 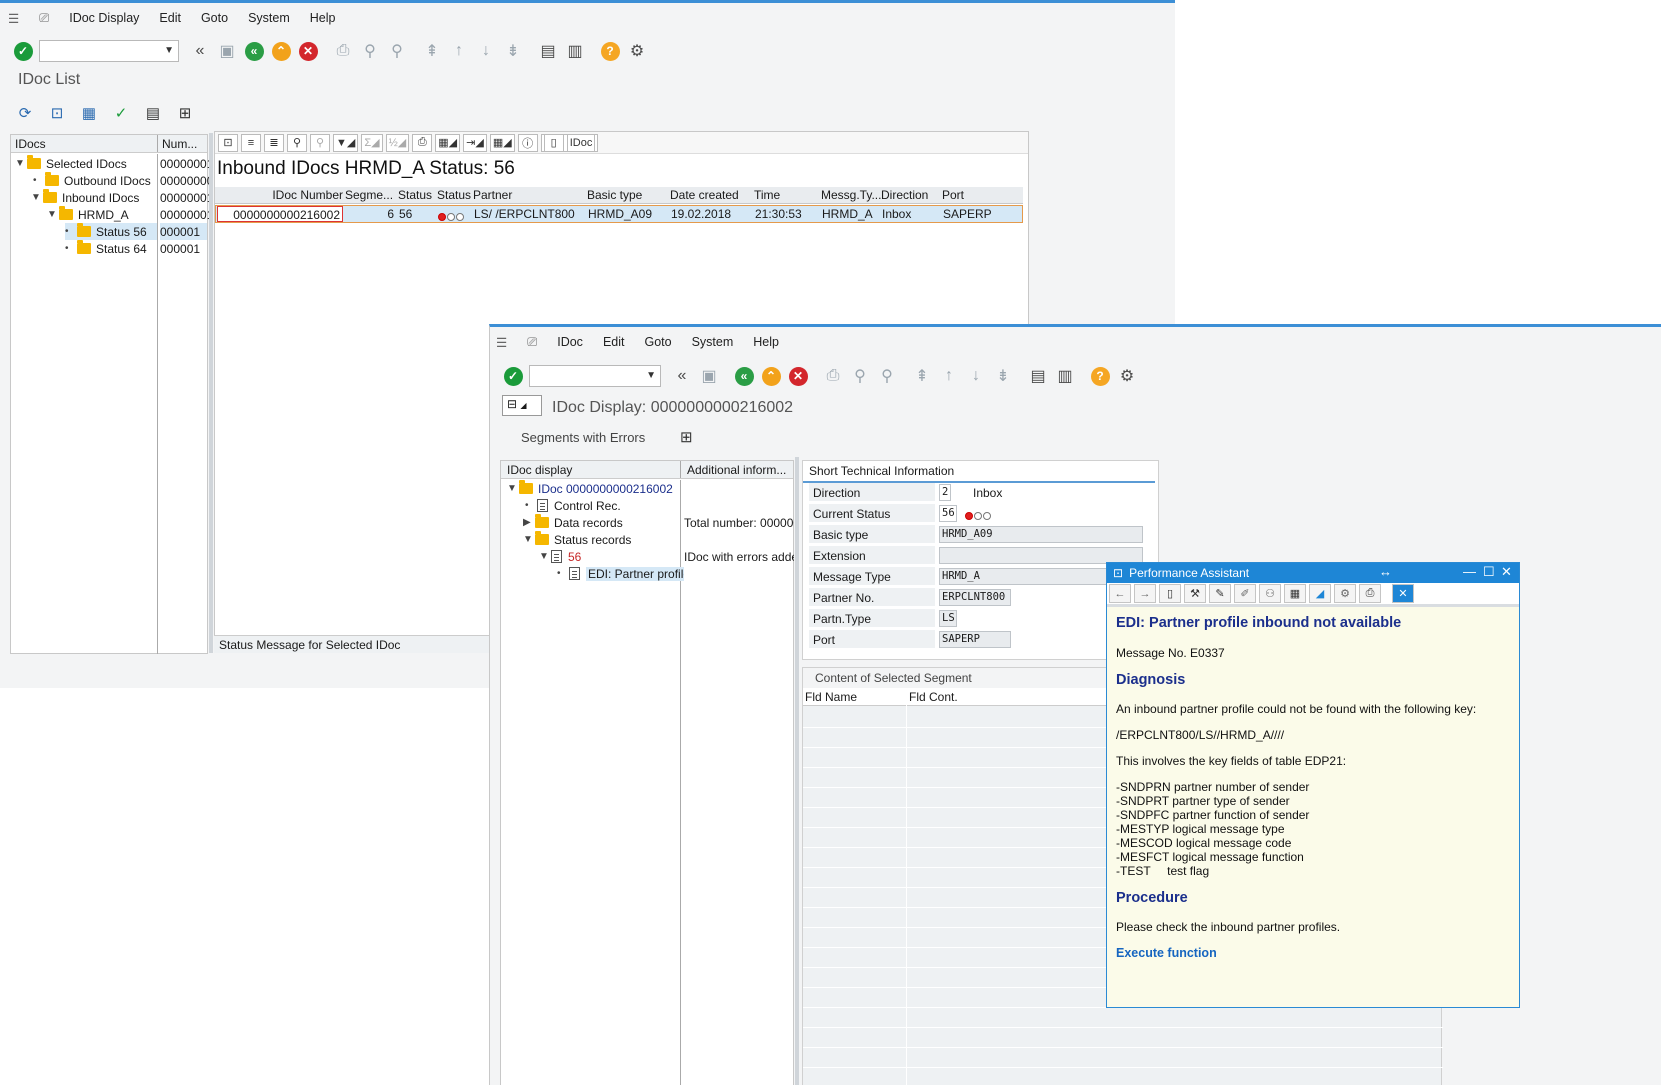 What do you see at coordinates (200, 51) in the screenshot?
I see `collapse-left-icon: «` at bounding box center [200, 51].